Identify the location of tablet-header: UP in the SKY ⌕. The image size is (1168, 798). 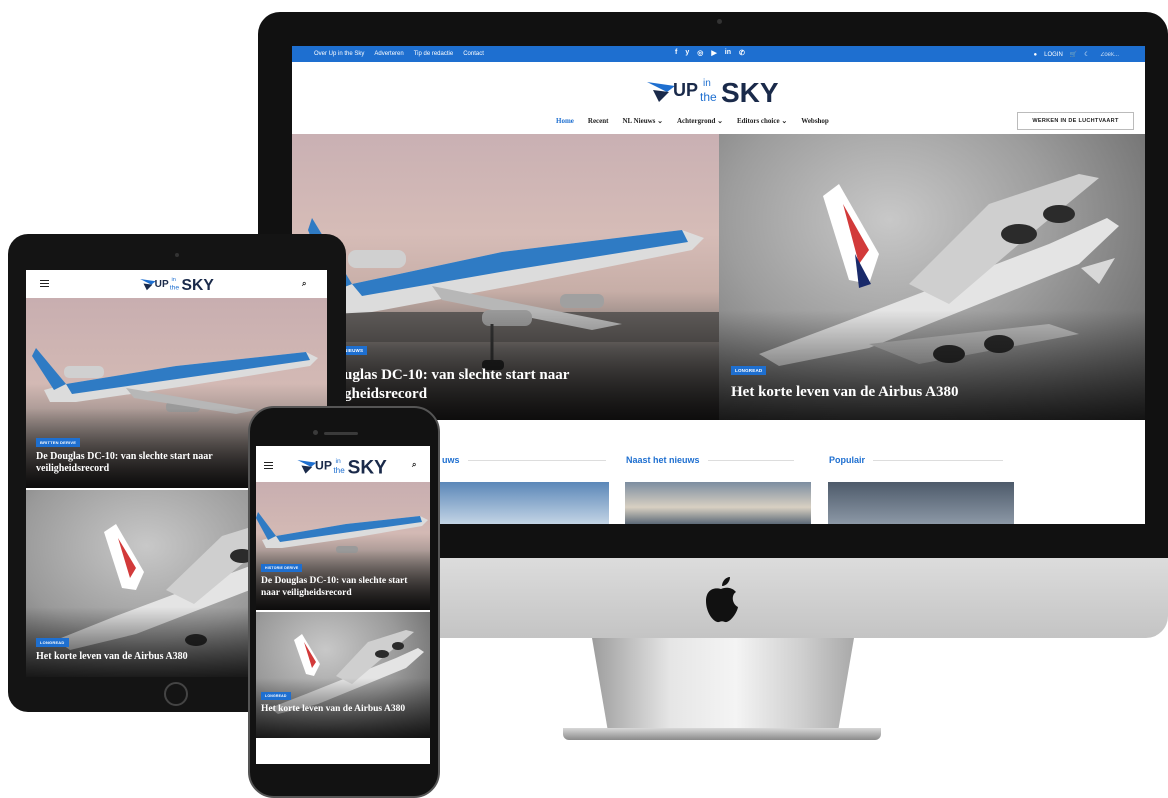
(176, 284).